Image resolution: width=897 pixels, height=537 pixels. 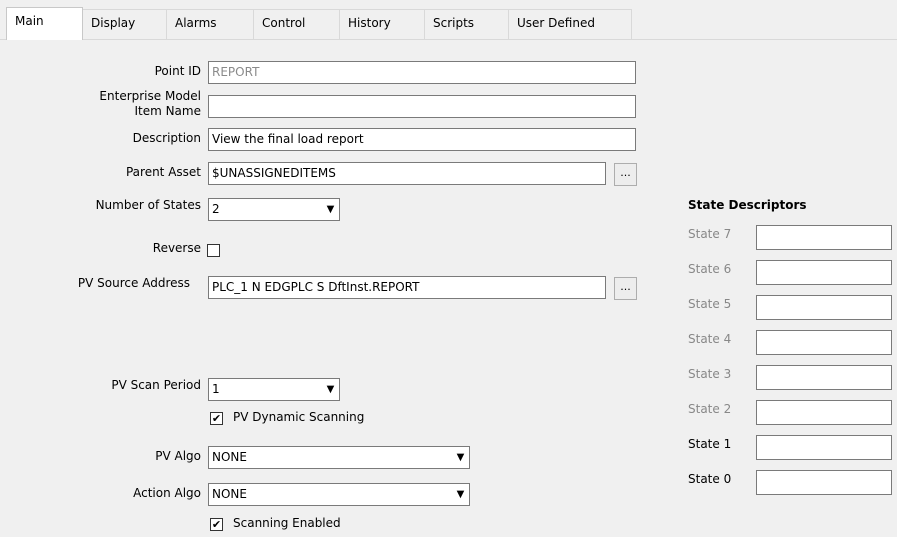 What do you see at coordinates (167, 493) in the screenshot?
I see `action-algo-label: Action Algo` at bounding box center [167, 493].